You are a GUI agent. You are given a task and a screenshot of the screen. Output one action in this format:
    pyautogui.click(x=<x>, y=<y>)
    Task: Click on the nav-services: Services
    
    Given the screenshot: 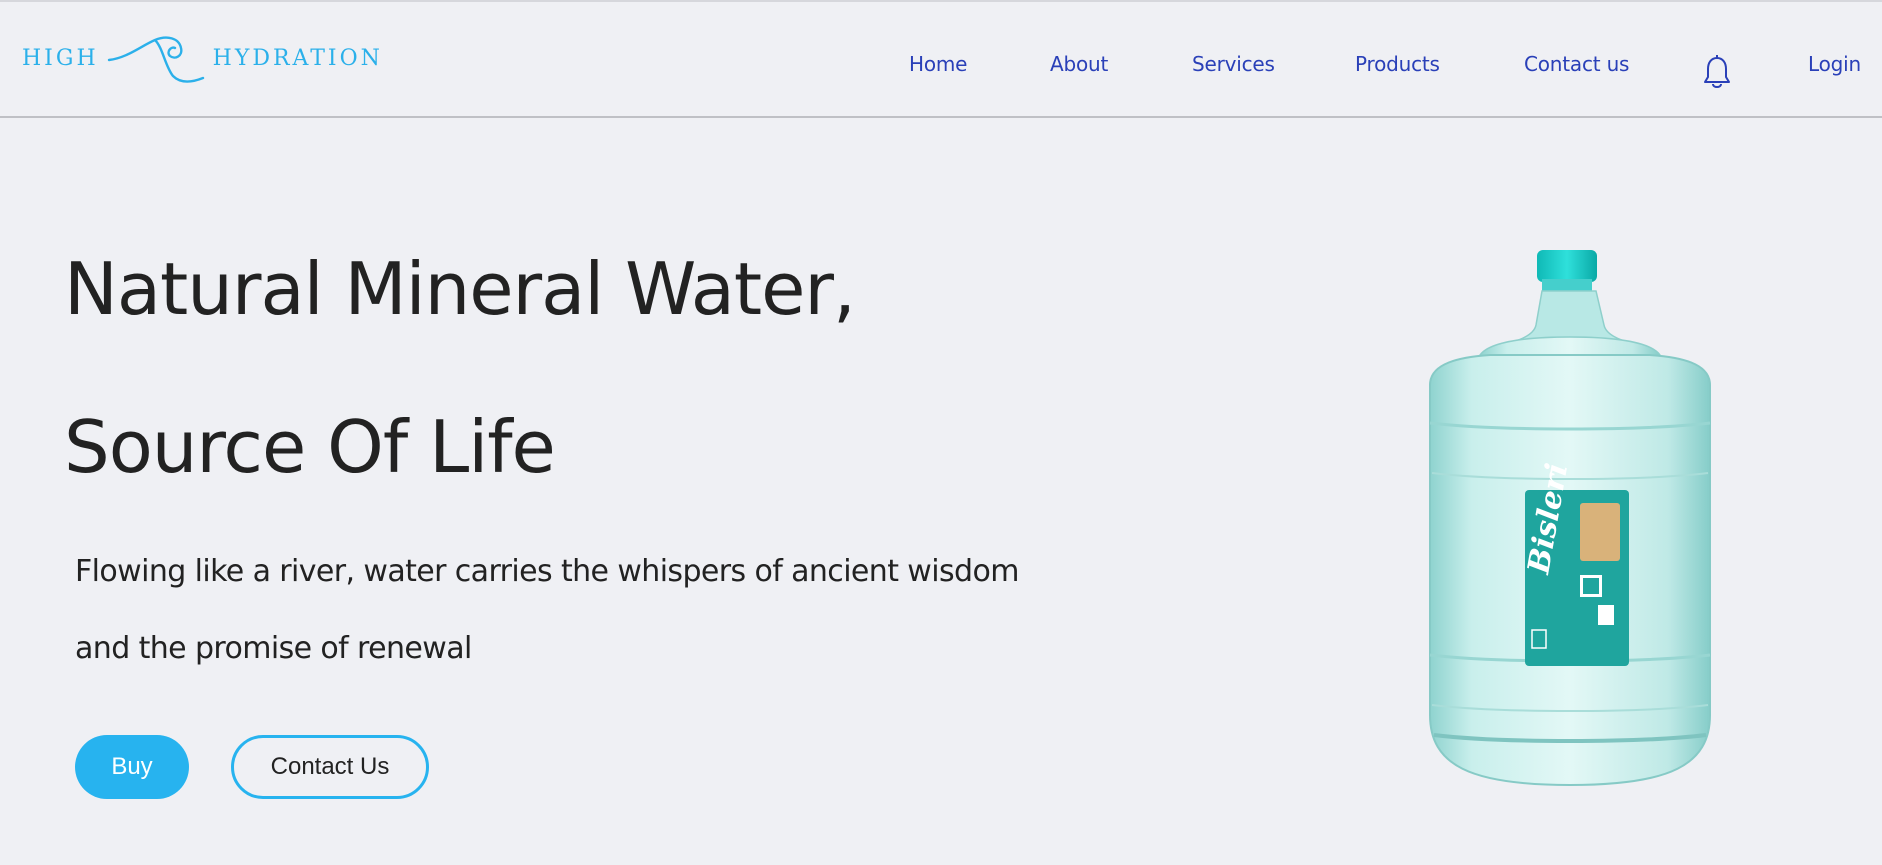 What is the action you would take?
    pyautogui.click(x=1233, y=64)
    